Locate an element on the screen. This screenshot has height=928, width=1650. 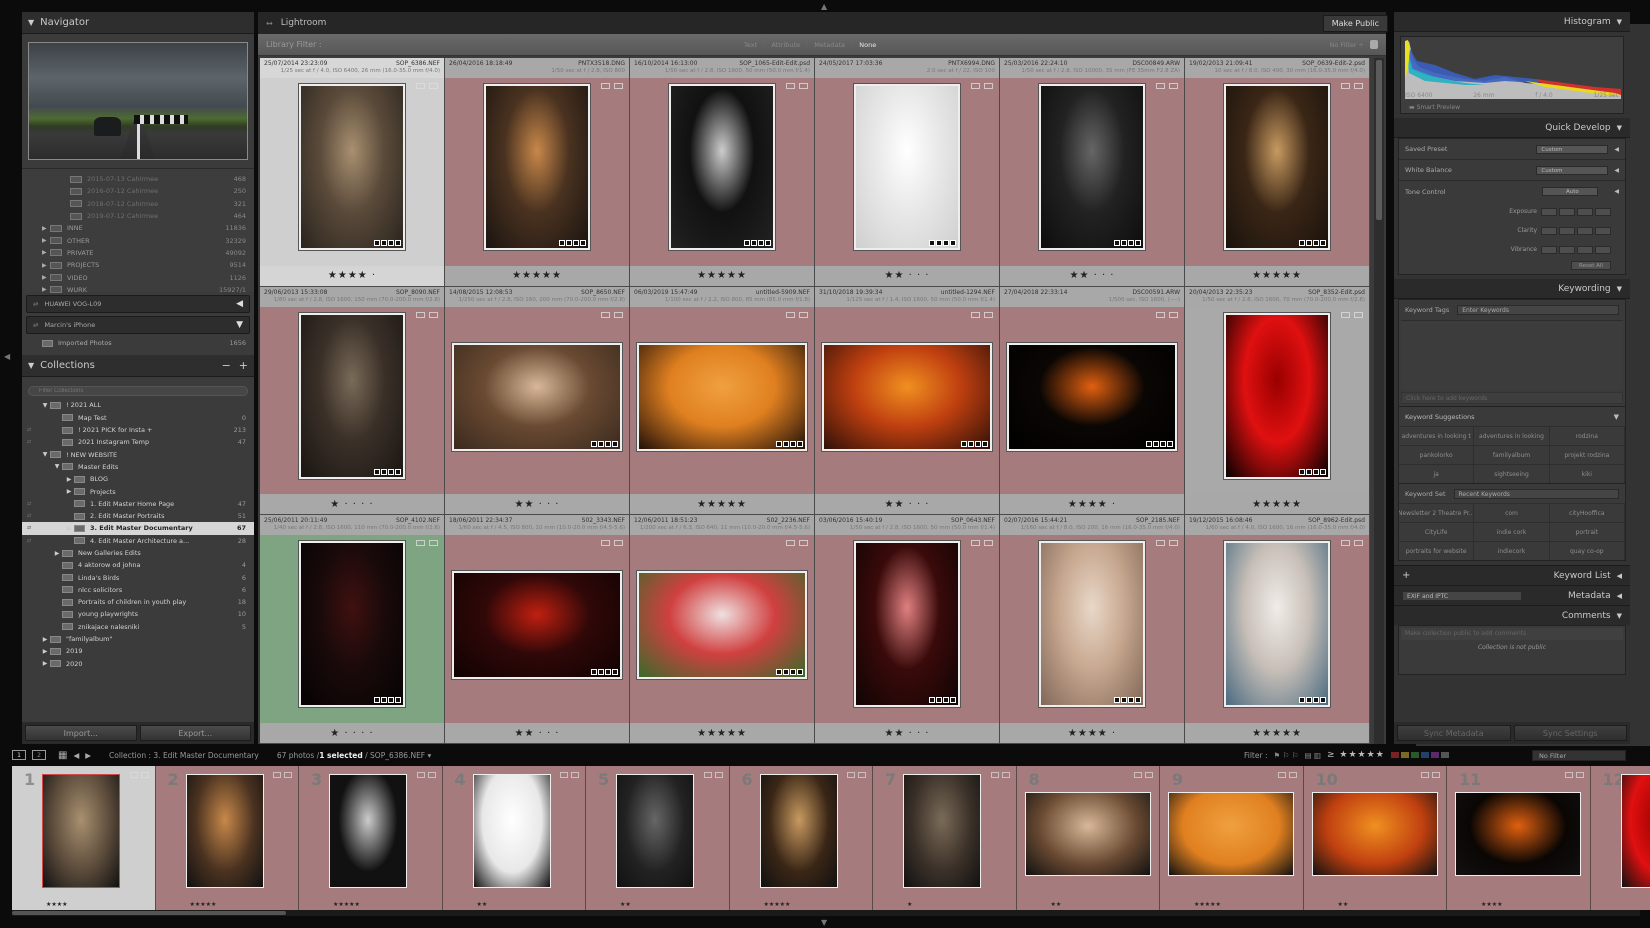
back-arrow-icon: ↔ is located at coordinates (269, 23).